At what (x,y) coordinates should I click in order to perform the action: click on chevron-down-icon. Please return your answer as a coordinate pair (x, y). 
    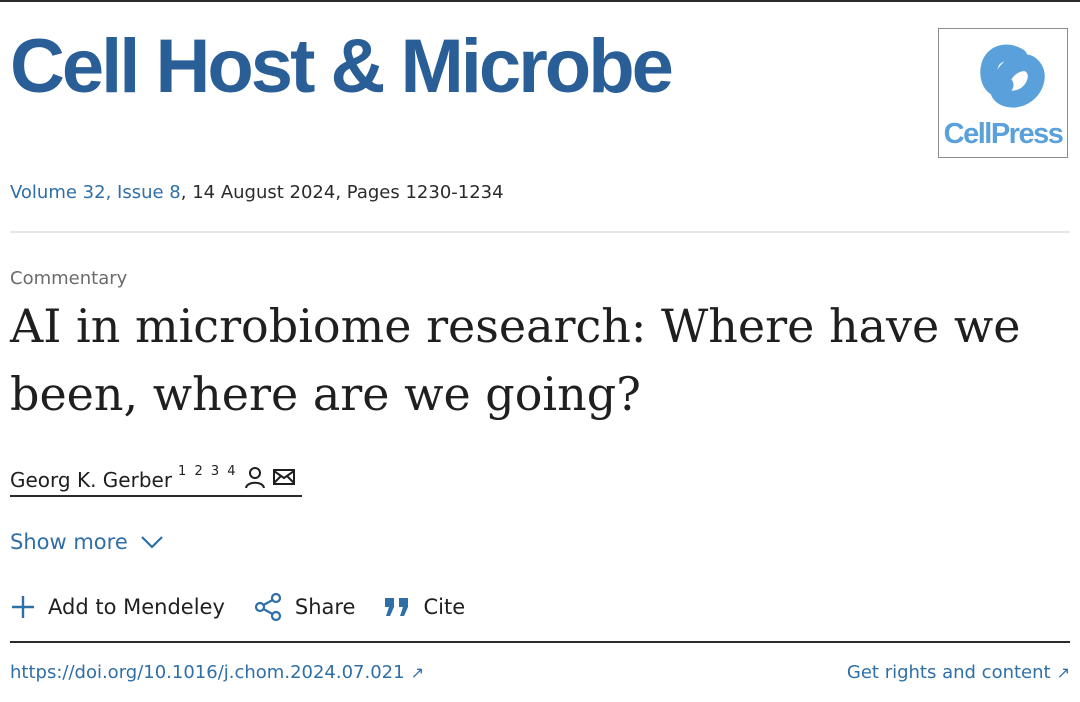
    Looking at the image, I should click on (151, 542).